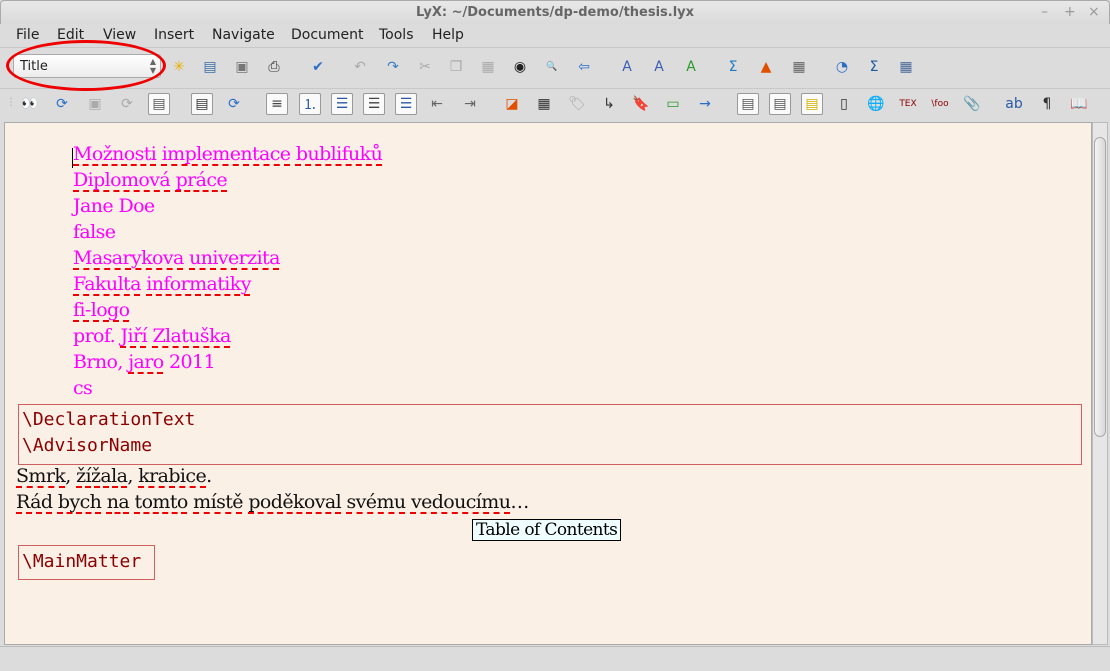  Describe the element at coordinates (342, 104) in the screenshot. I see `itemize-icon: ☰` at that location.